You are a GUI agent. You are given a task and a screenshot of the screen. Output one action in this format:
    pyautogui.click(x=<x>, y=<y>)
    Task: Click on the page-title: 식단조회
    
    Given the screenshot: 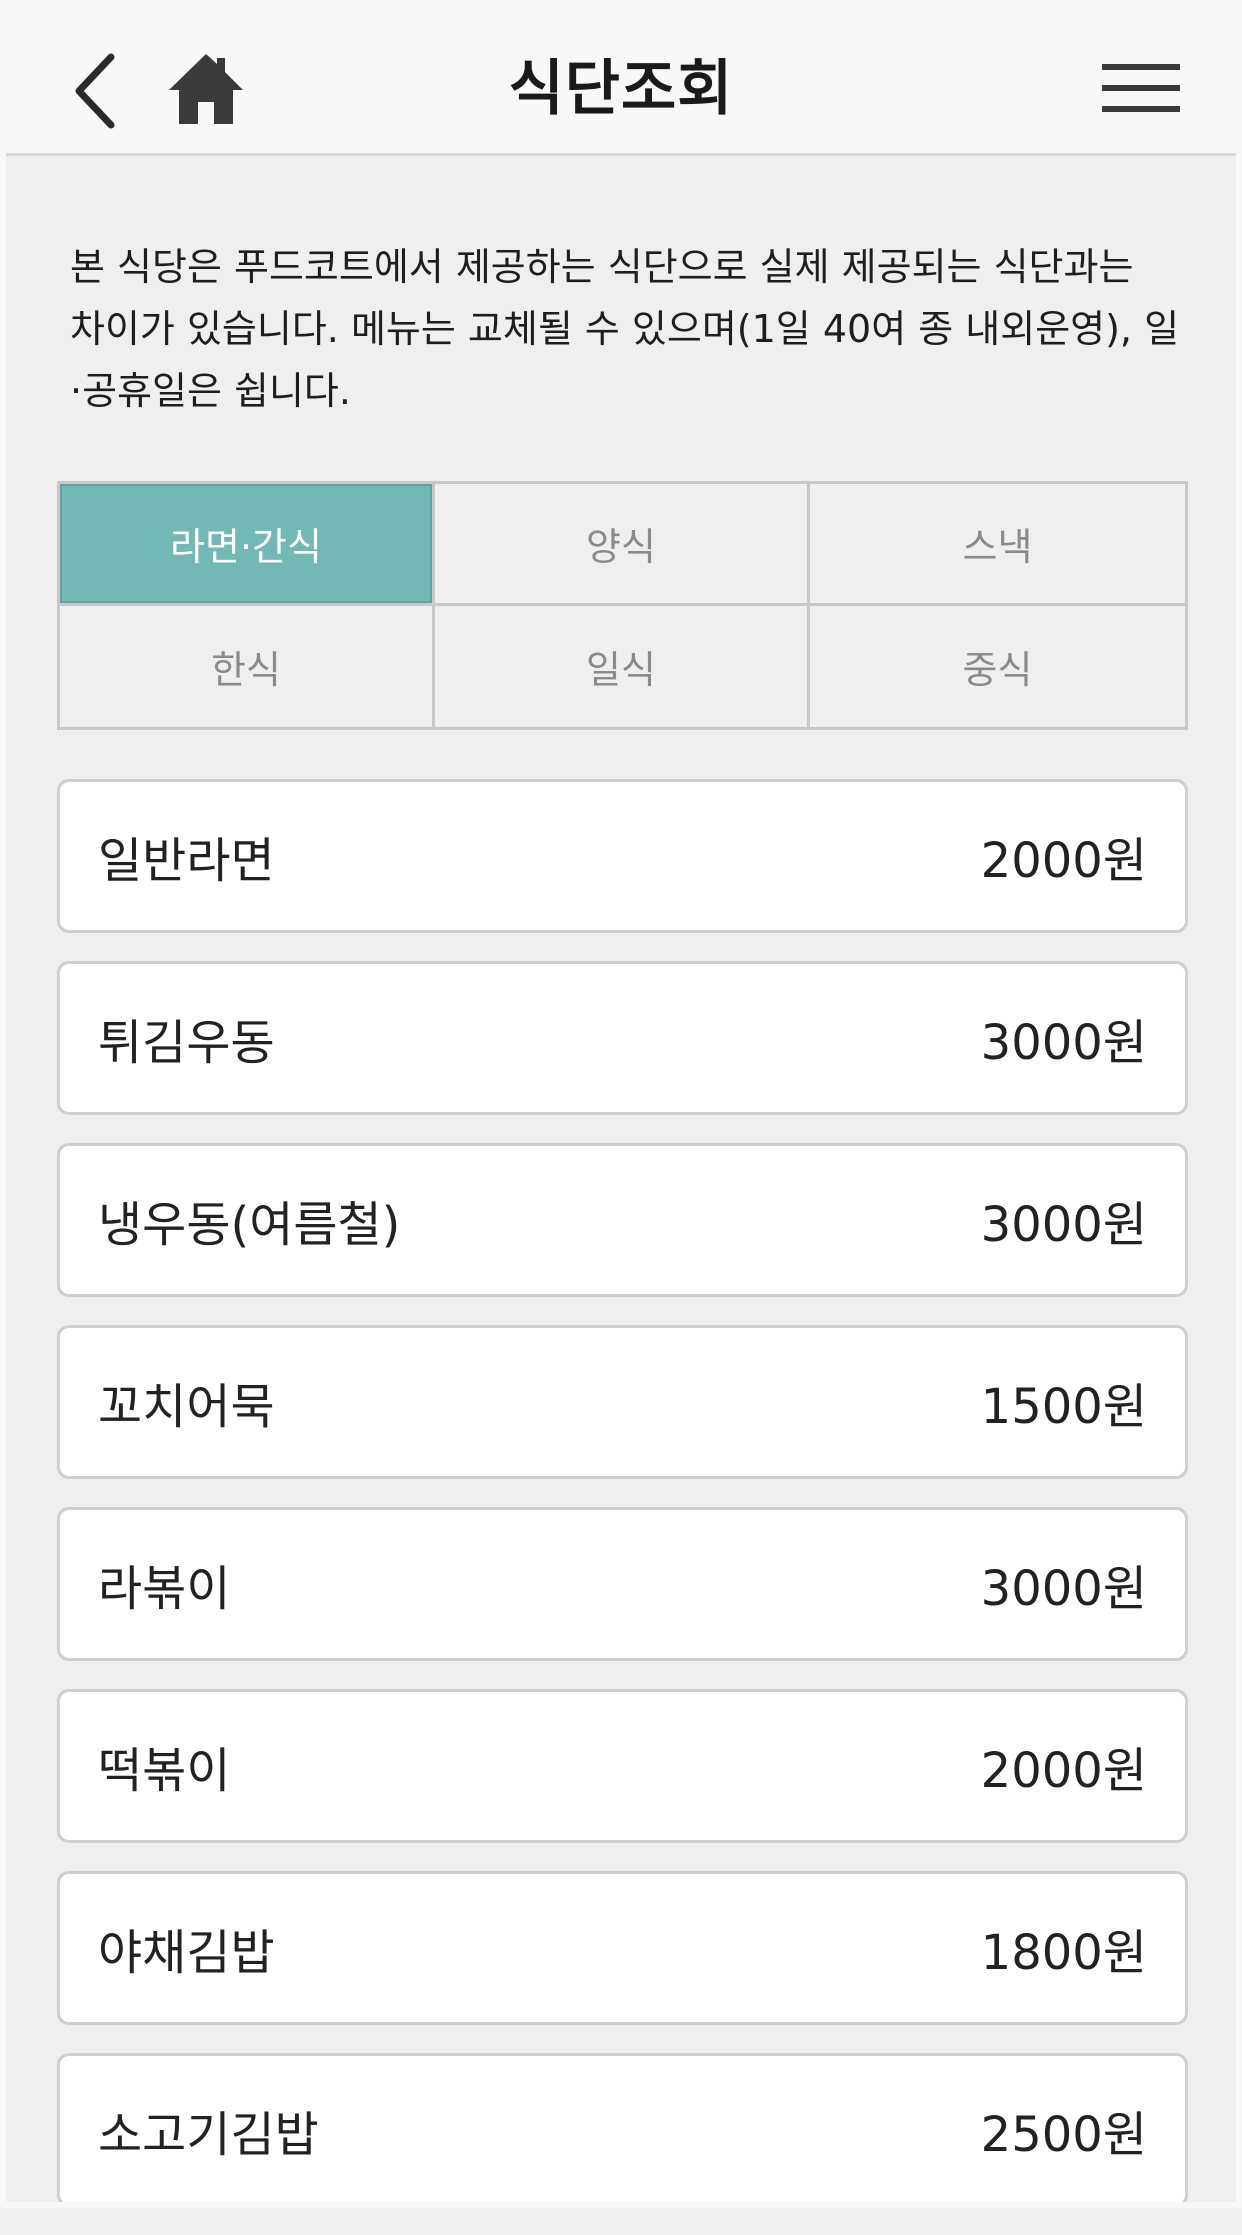 What is the action you would take?
    pyautogui.click(x=621, y=89)
    